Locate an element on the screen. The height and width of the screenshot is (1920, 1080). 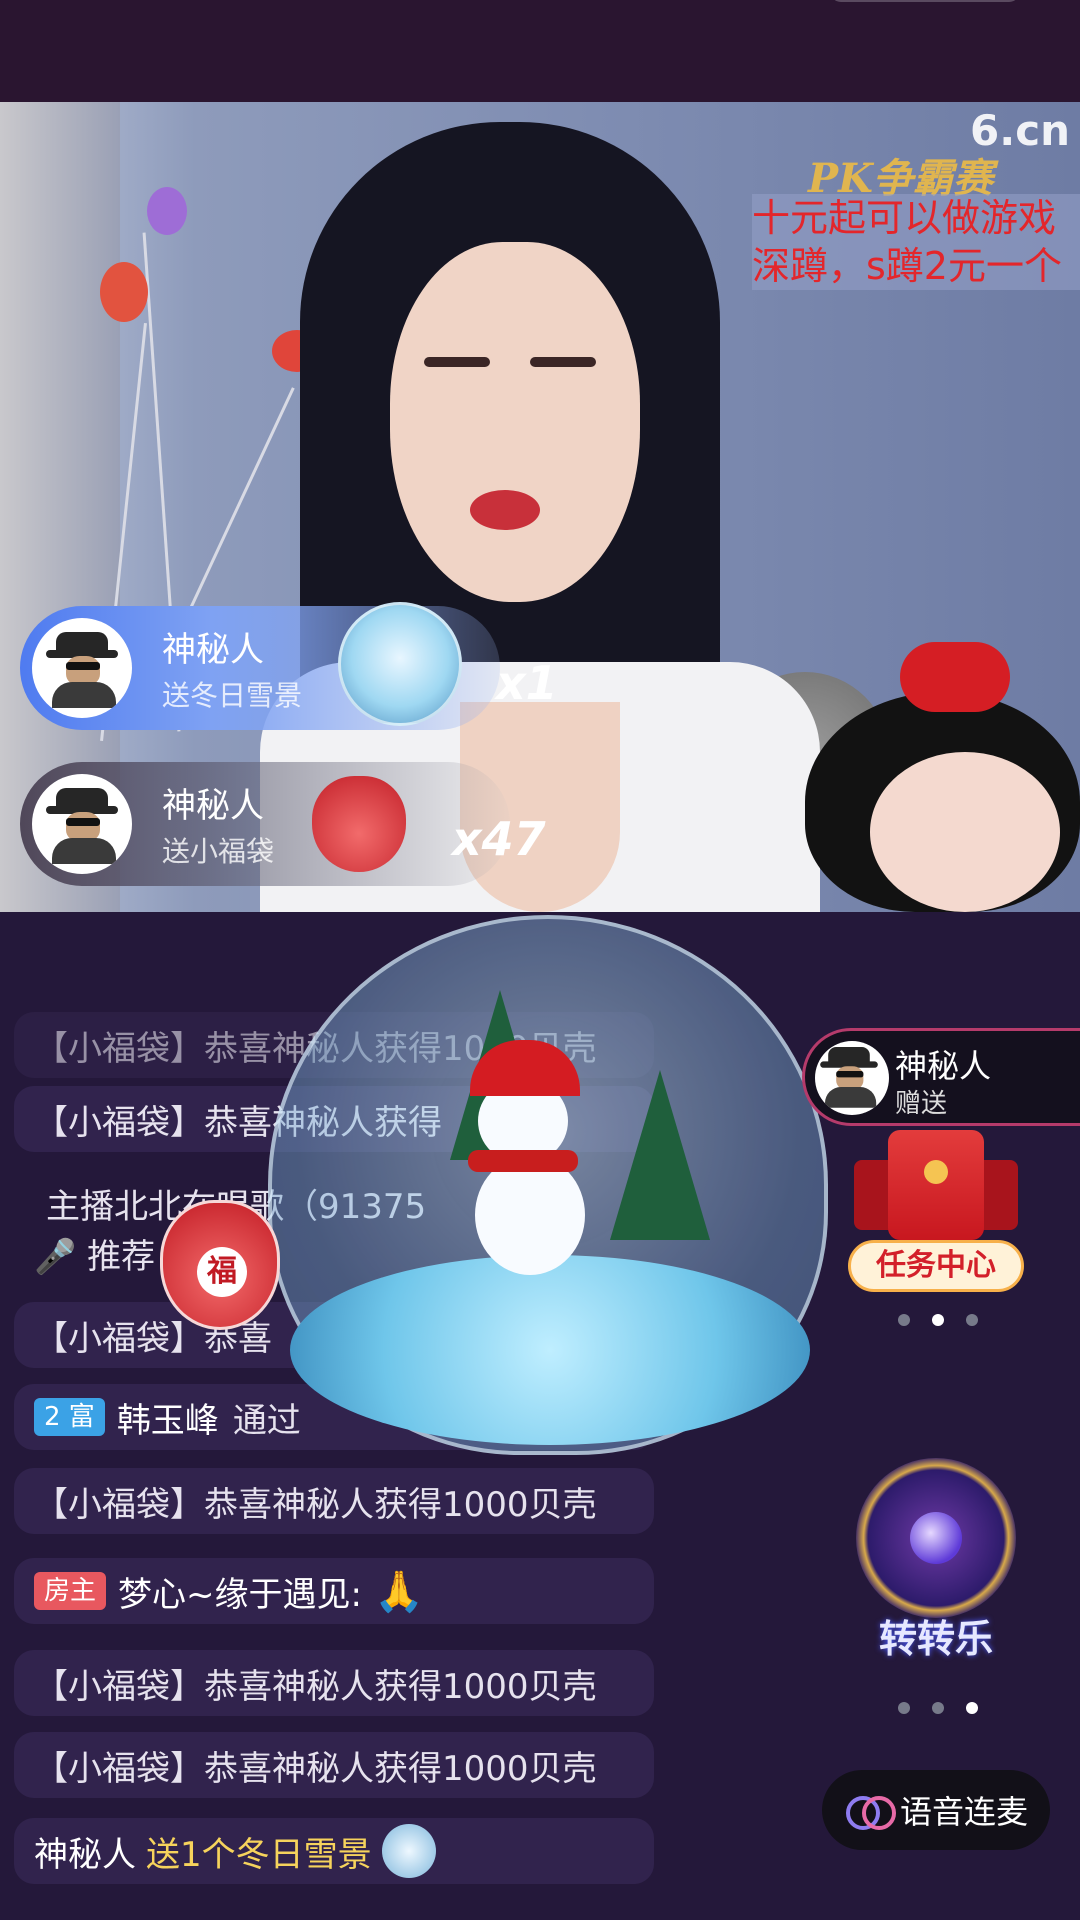
task-center-label: 任务中心 is located at coordinates (936, 1266).